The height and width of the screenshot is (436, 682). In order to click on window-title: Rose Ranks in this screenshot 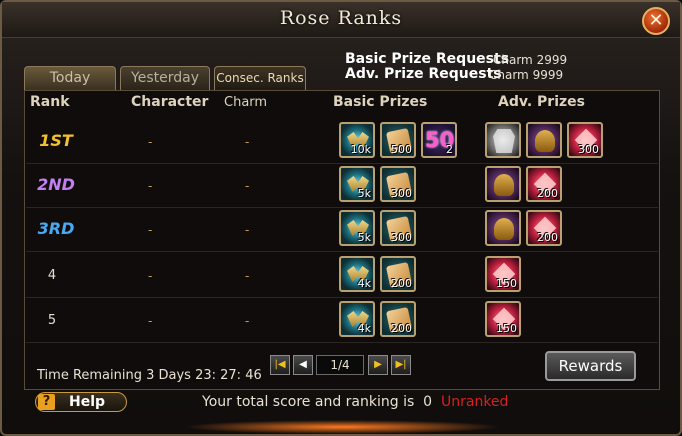, I will do `click(341, 18)`.